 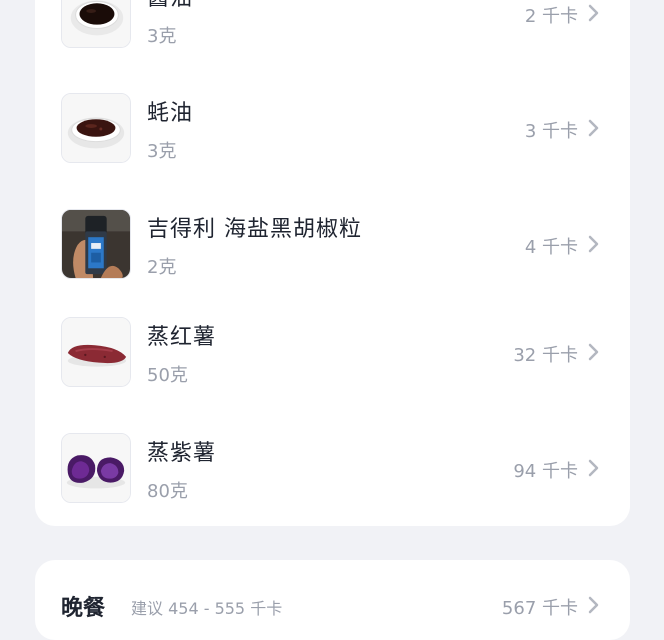 I want to click on food-item-sweet-potato: 蒸红薯 50克 32 千卡, so click(x=332, y=367).